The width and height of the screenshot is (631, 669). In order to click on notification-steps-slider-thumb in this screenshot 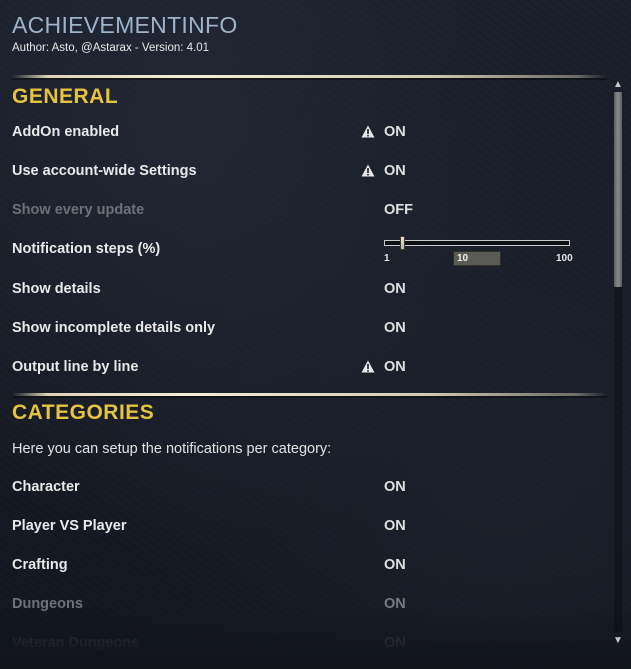, I will do `click(402, 243)`.